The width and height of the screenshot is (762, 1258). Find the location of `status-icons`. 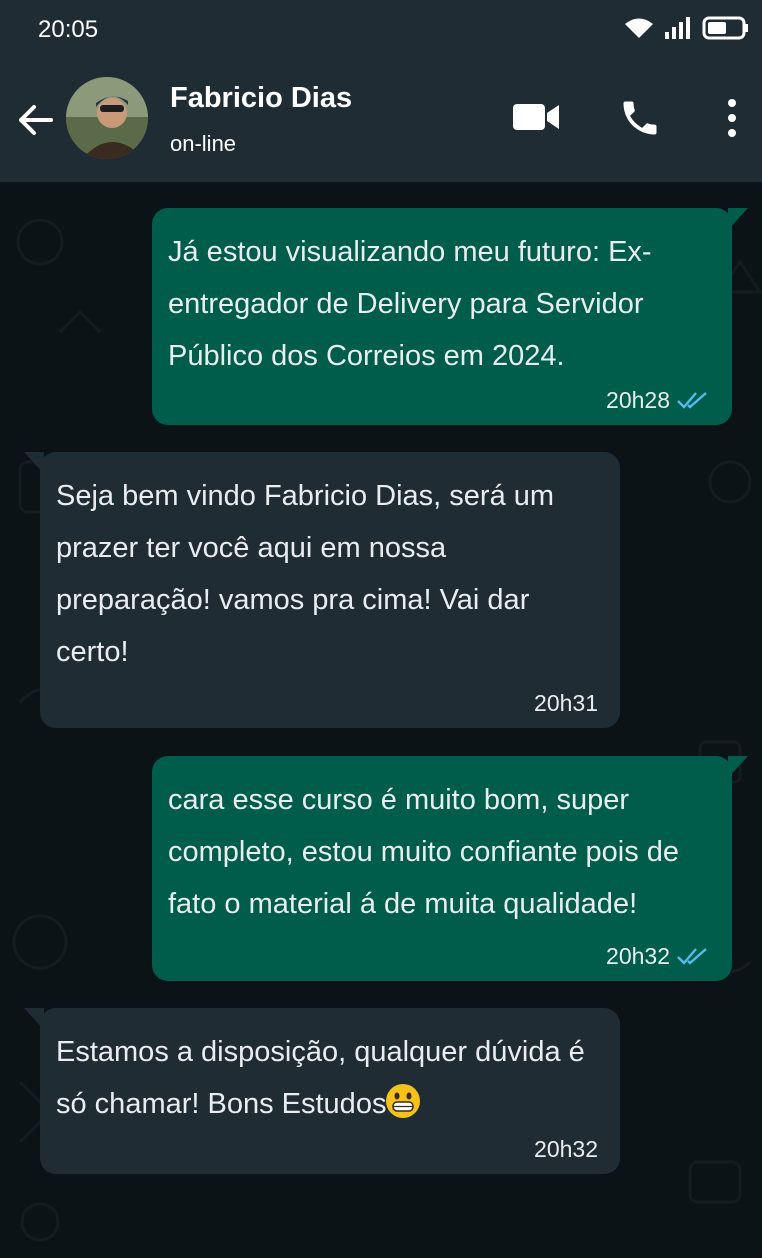

status-icons is located at coordinates (687, 28).